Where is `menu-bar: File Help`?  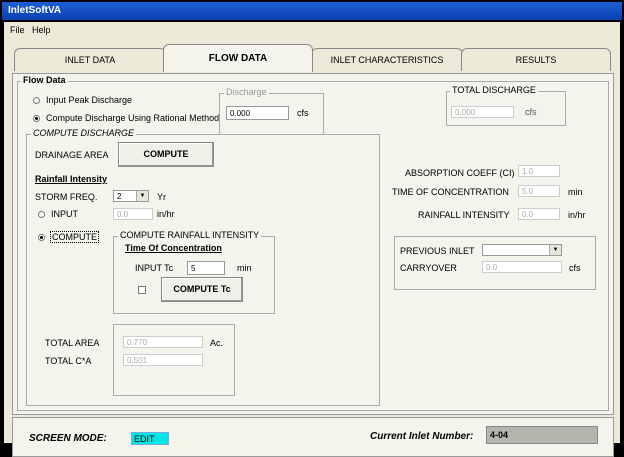
menu-bar: File Help is located at coordinates (312, 30).